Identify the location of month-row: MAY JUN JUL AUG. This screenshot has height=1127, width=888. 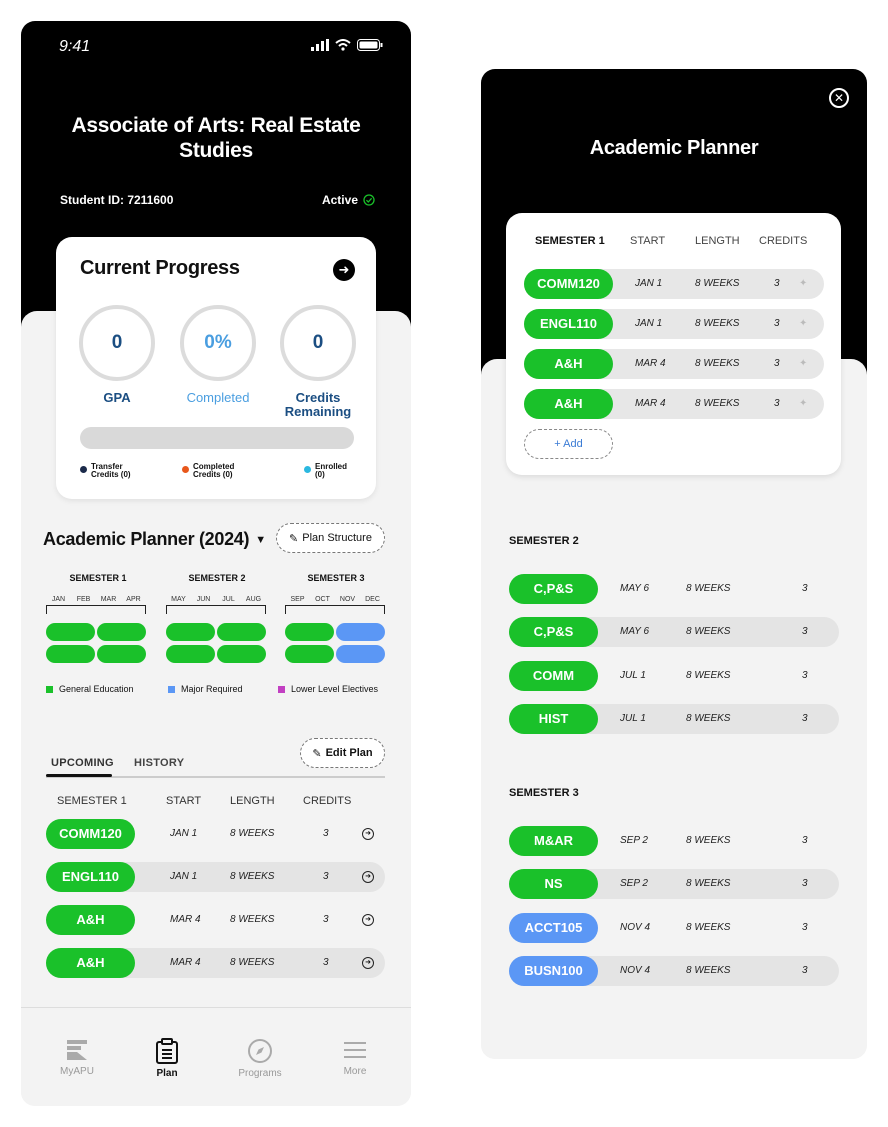
(216, 599).